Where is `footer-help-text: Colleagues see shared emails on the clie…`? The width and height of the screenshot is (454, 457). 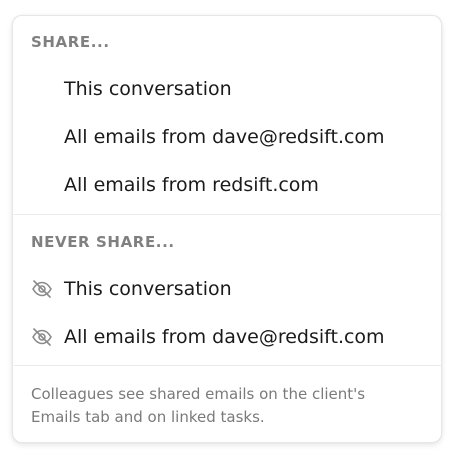
footer-help-text: Colleagues see shared emails on the clie… is located at coordinates (198, 405).